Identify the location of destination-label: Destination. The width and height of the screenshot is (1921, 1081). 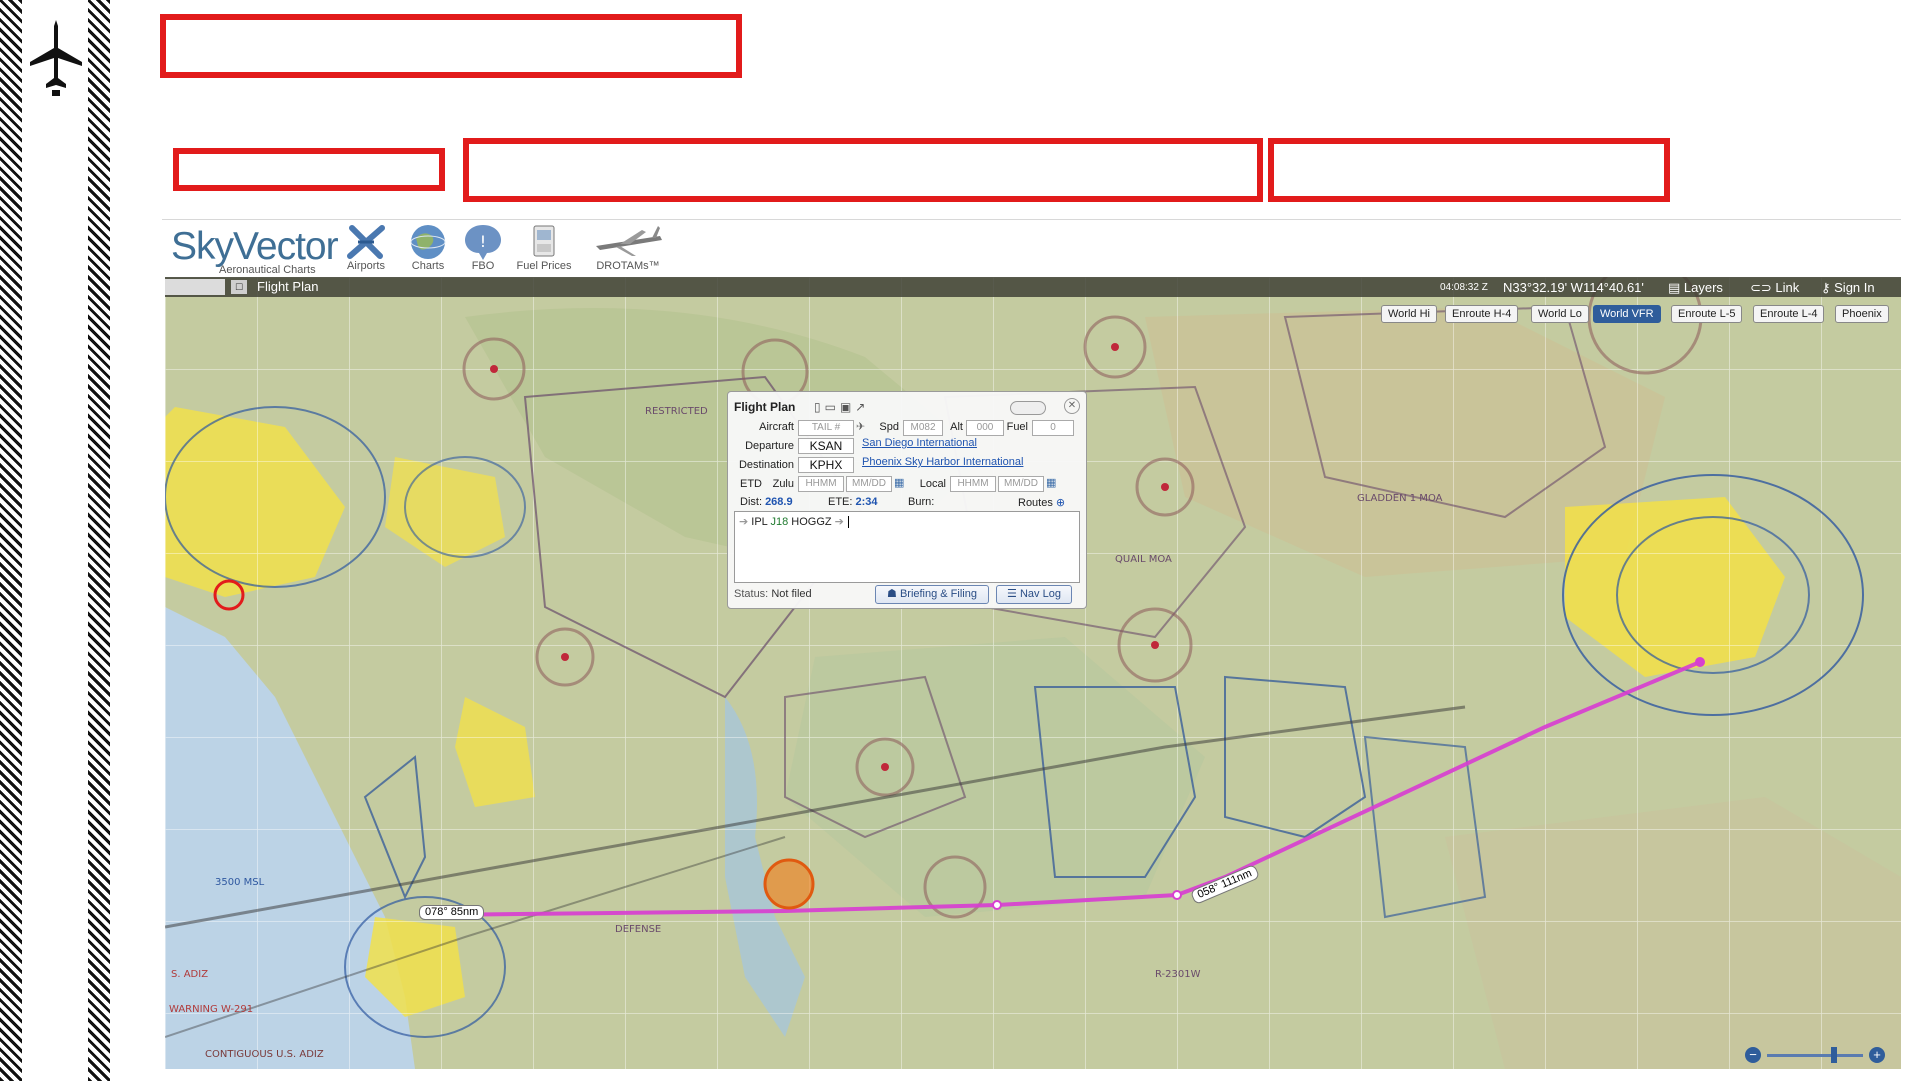
(766, 465).